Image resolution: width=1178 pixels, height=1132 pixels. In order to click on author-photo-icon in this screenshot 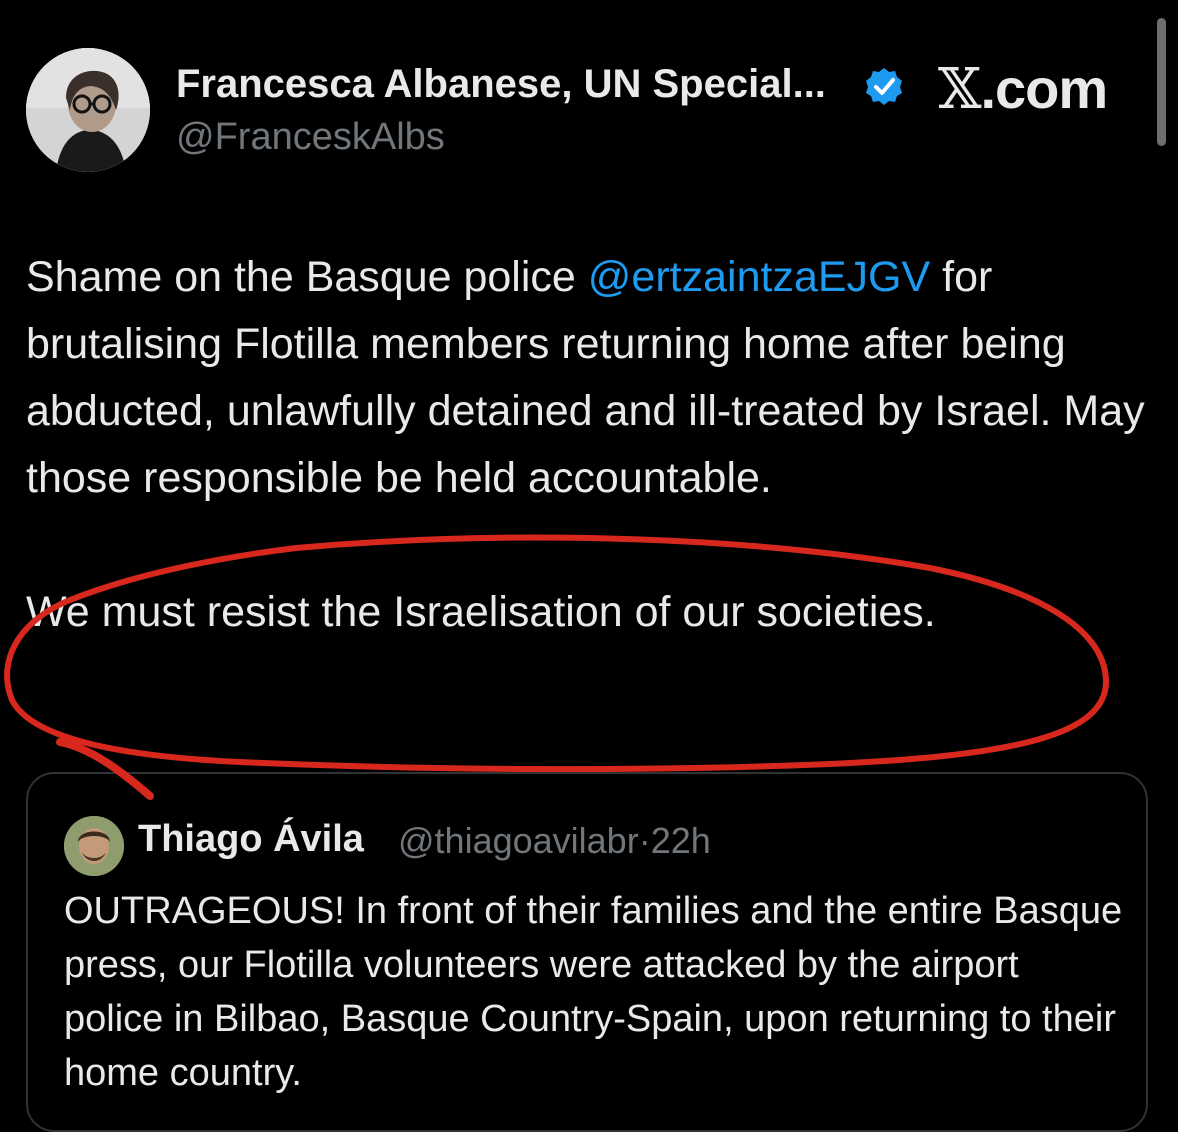, I will do `click(88, 110)`.